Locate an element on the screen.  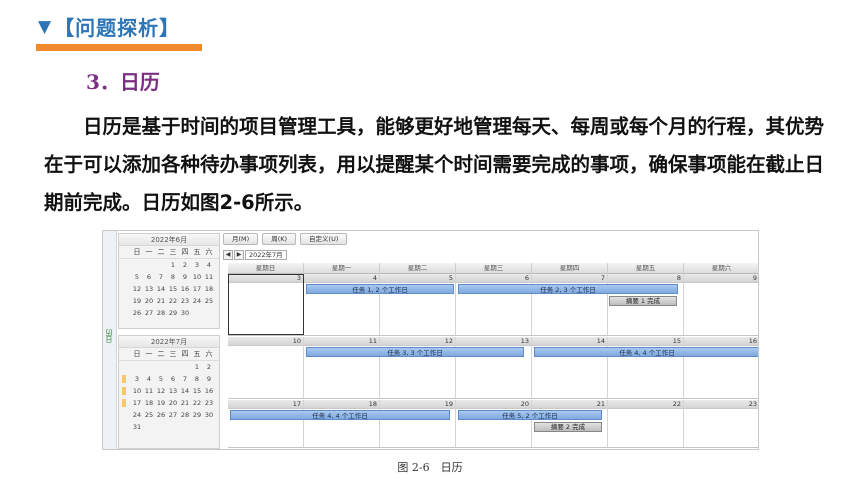
day-number: 4 is located at coordinates (341, 278).